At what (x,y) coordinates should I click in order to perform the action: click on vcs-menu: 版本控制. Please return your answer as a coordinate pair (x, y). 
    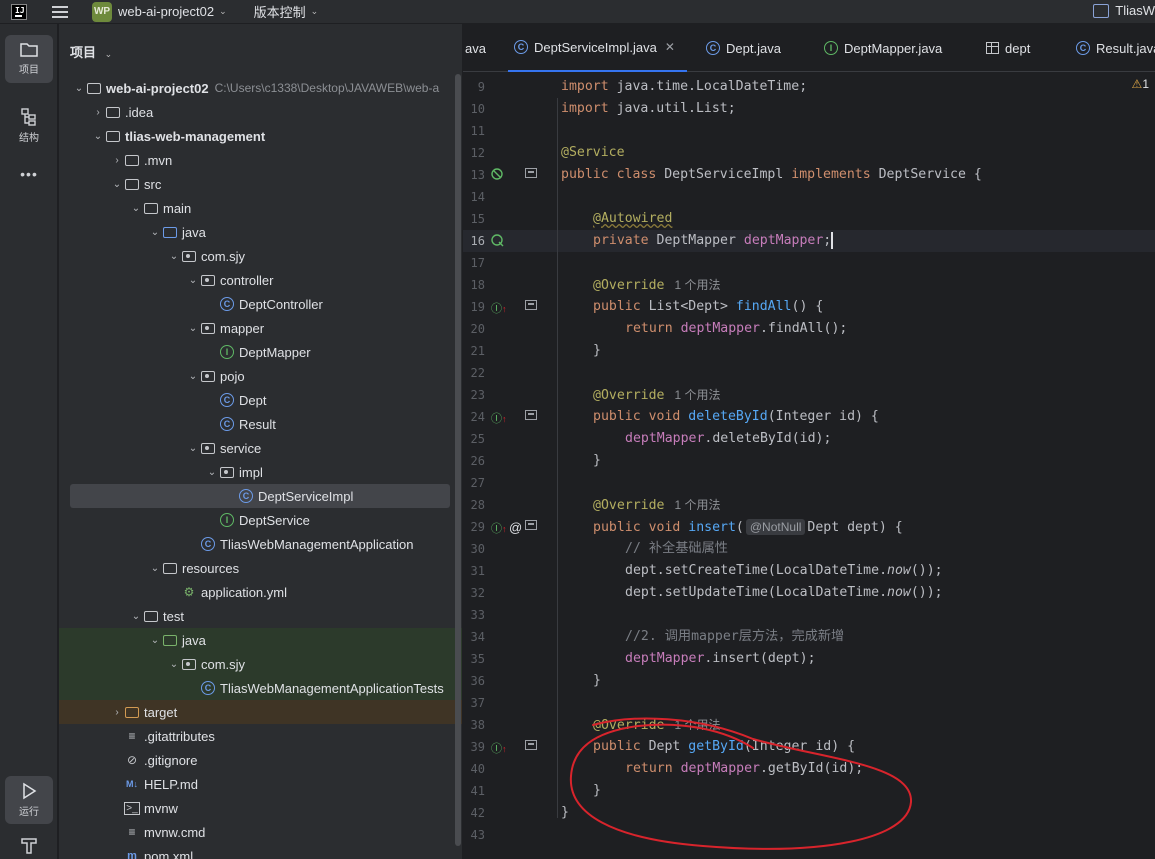
    Looking at the image, I should click on (280, 11).